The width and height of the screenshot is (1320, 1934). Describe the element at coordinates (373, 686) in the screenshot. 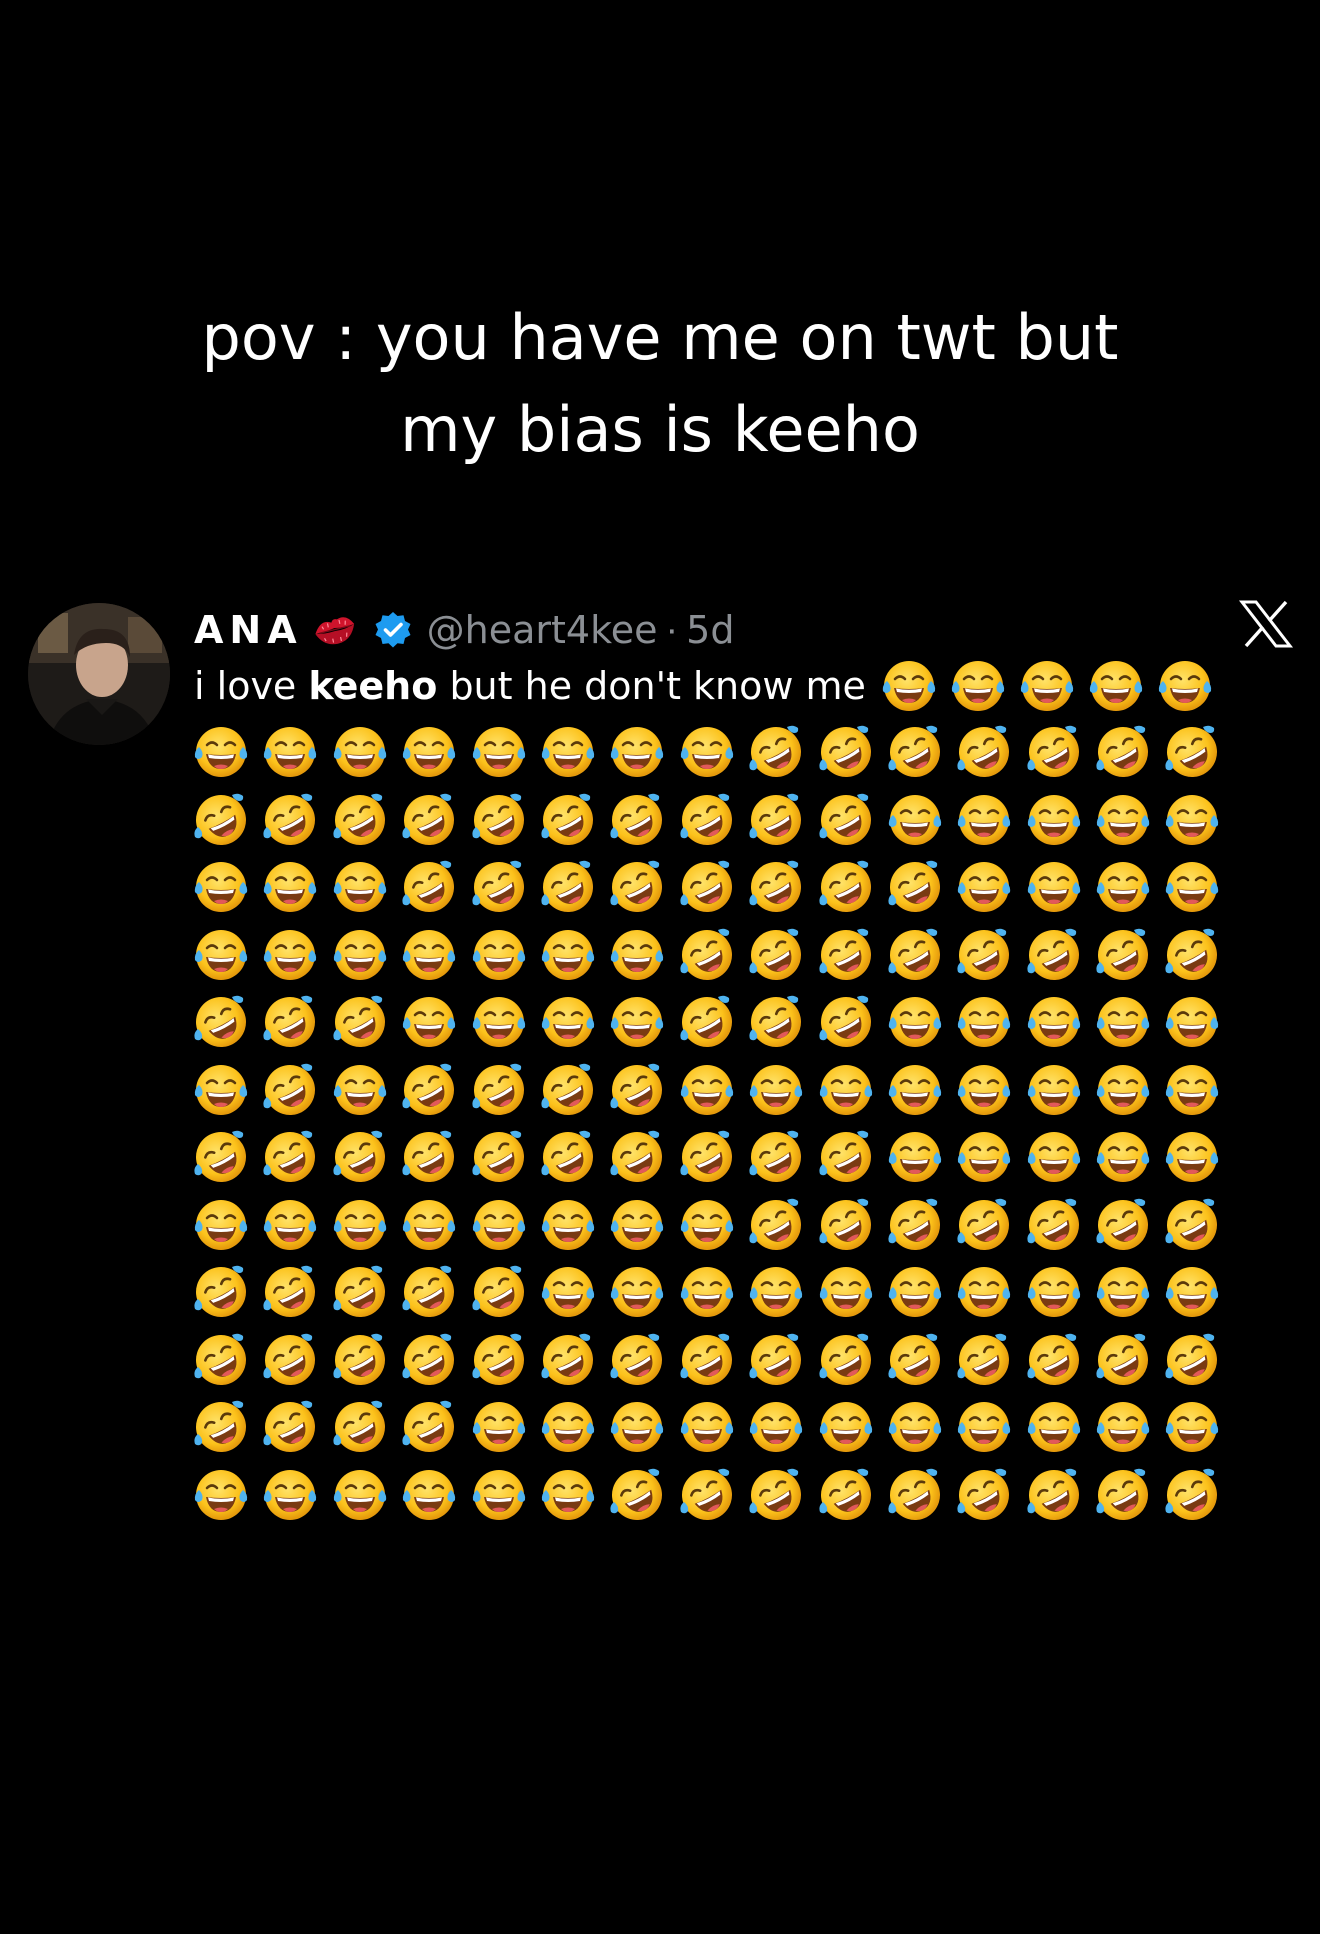

I see `tweet-text-bold: keeho` at that location.